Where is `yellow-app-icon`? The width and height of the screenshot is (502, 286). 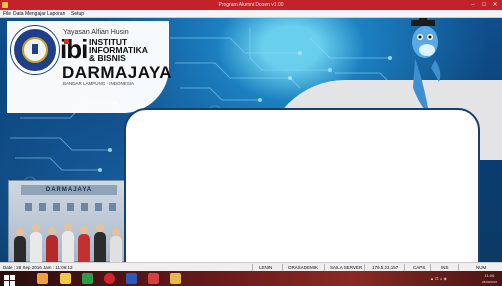
yellow-app-icon is located at coordinates (175, 278).